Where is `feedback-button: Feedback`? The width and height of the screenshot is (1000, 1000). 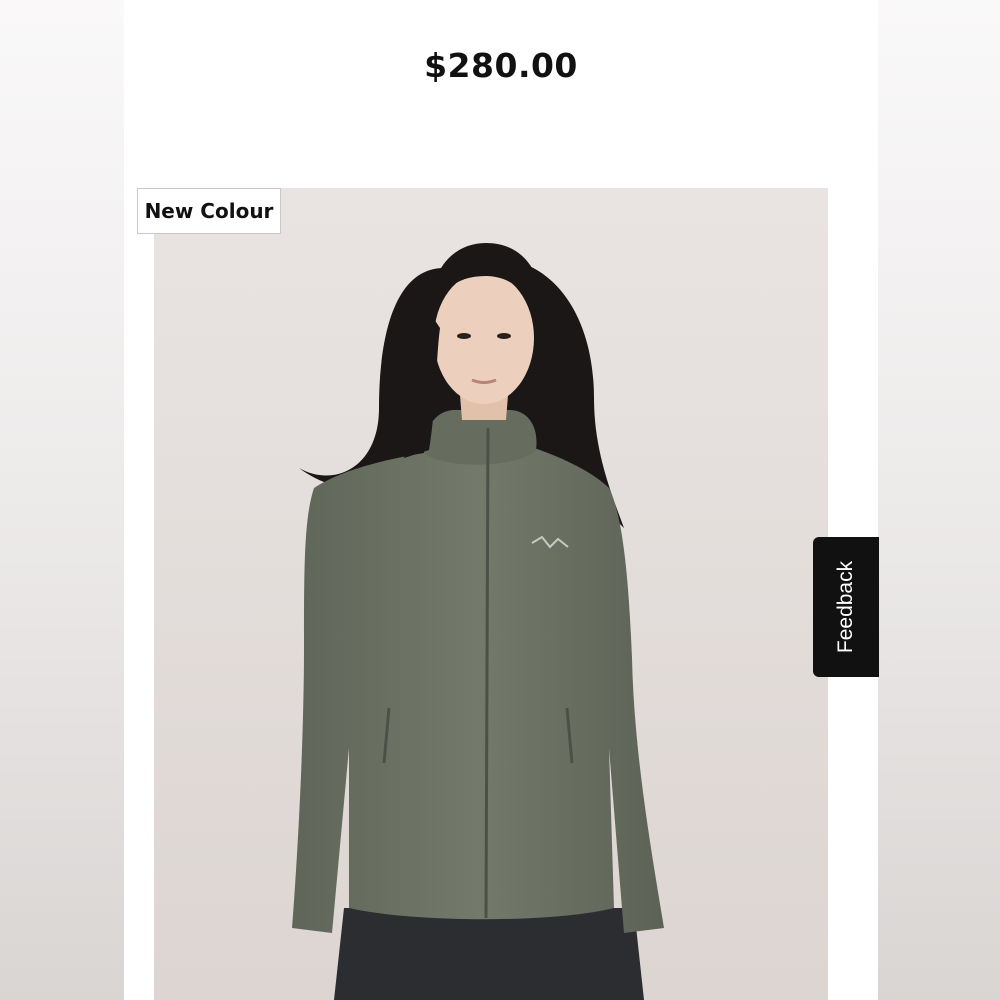 feedback-button: Feedback is located at coordinates (846, 607).